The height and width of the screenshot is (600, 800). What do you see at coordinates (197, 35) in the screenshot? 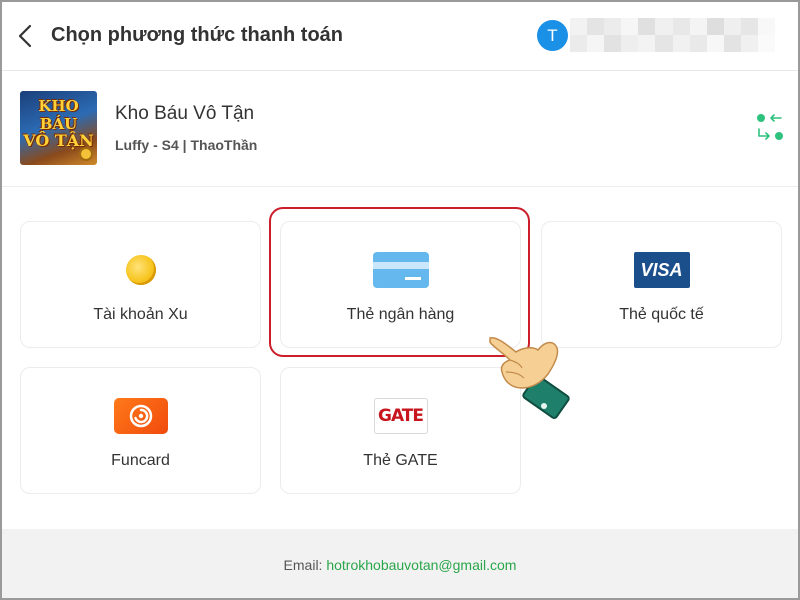
I see `page-title: Chọn phương thức thanh toán` at bounding box center [197, 35].